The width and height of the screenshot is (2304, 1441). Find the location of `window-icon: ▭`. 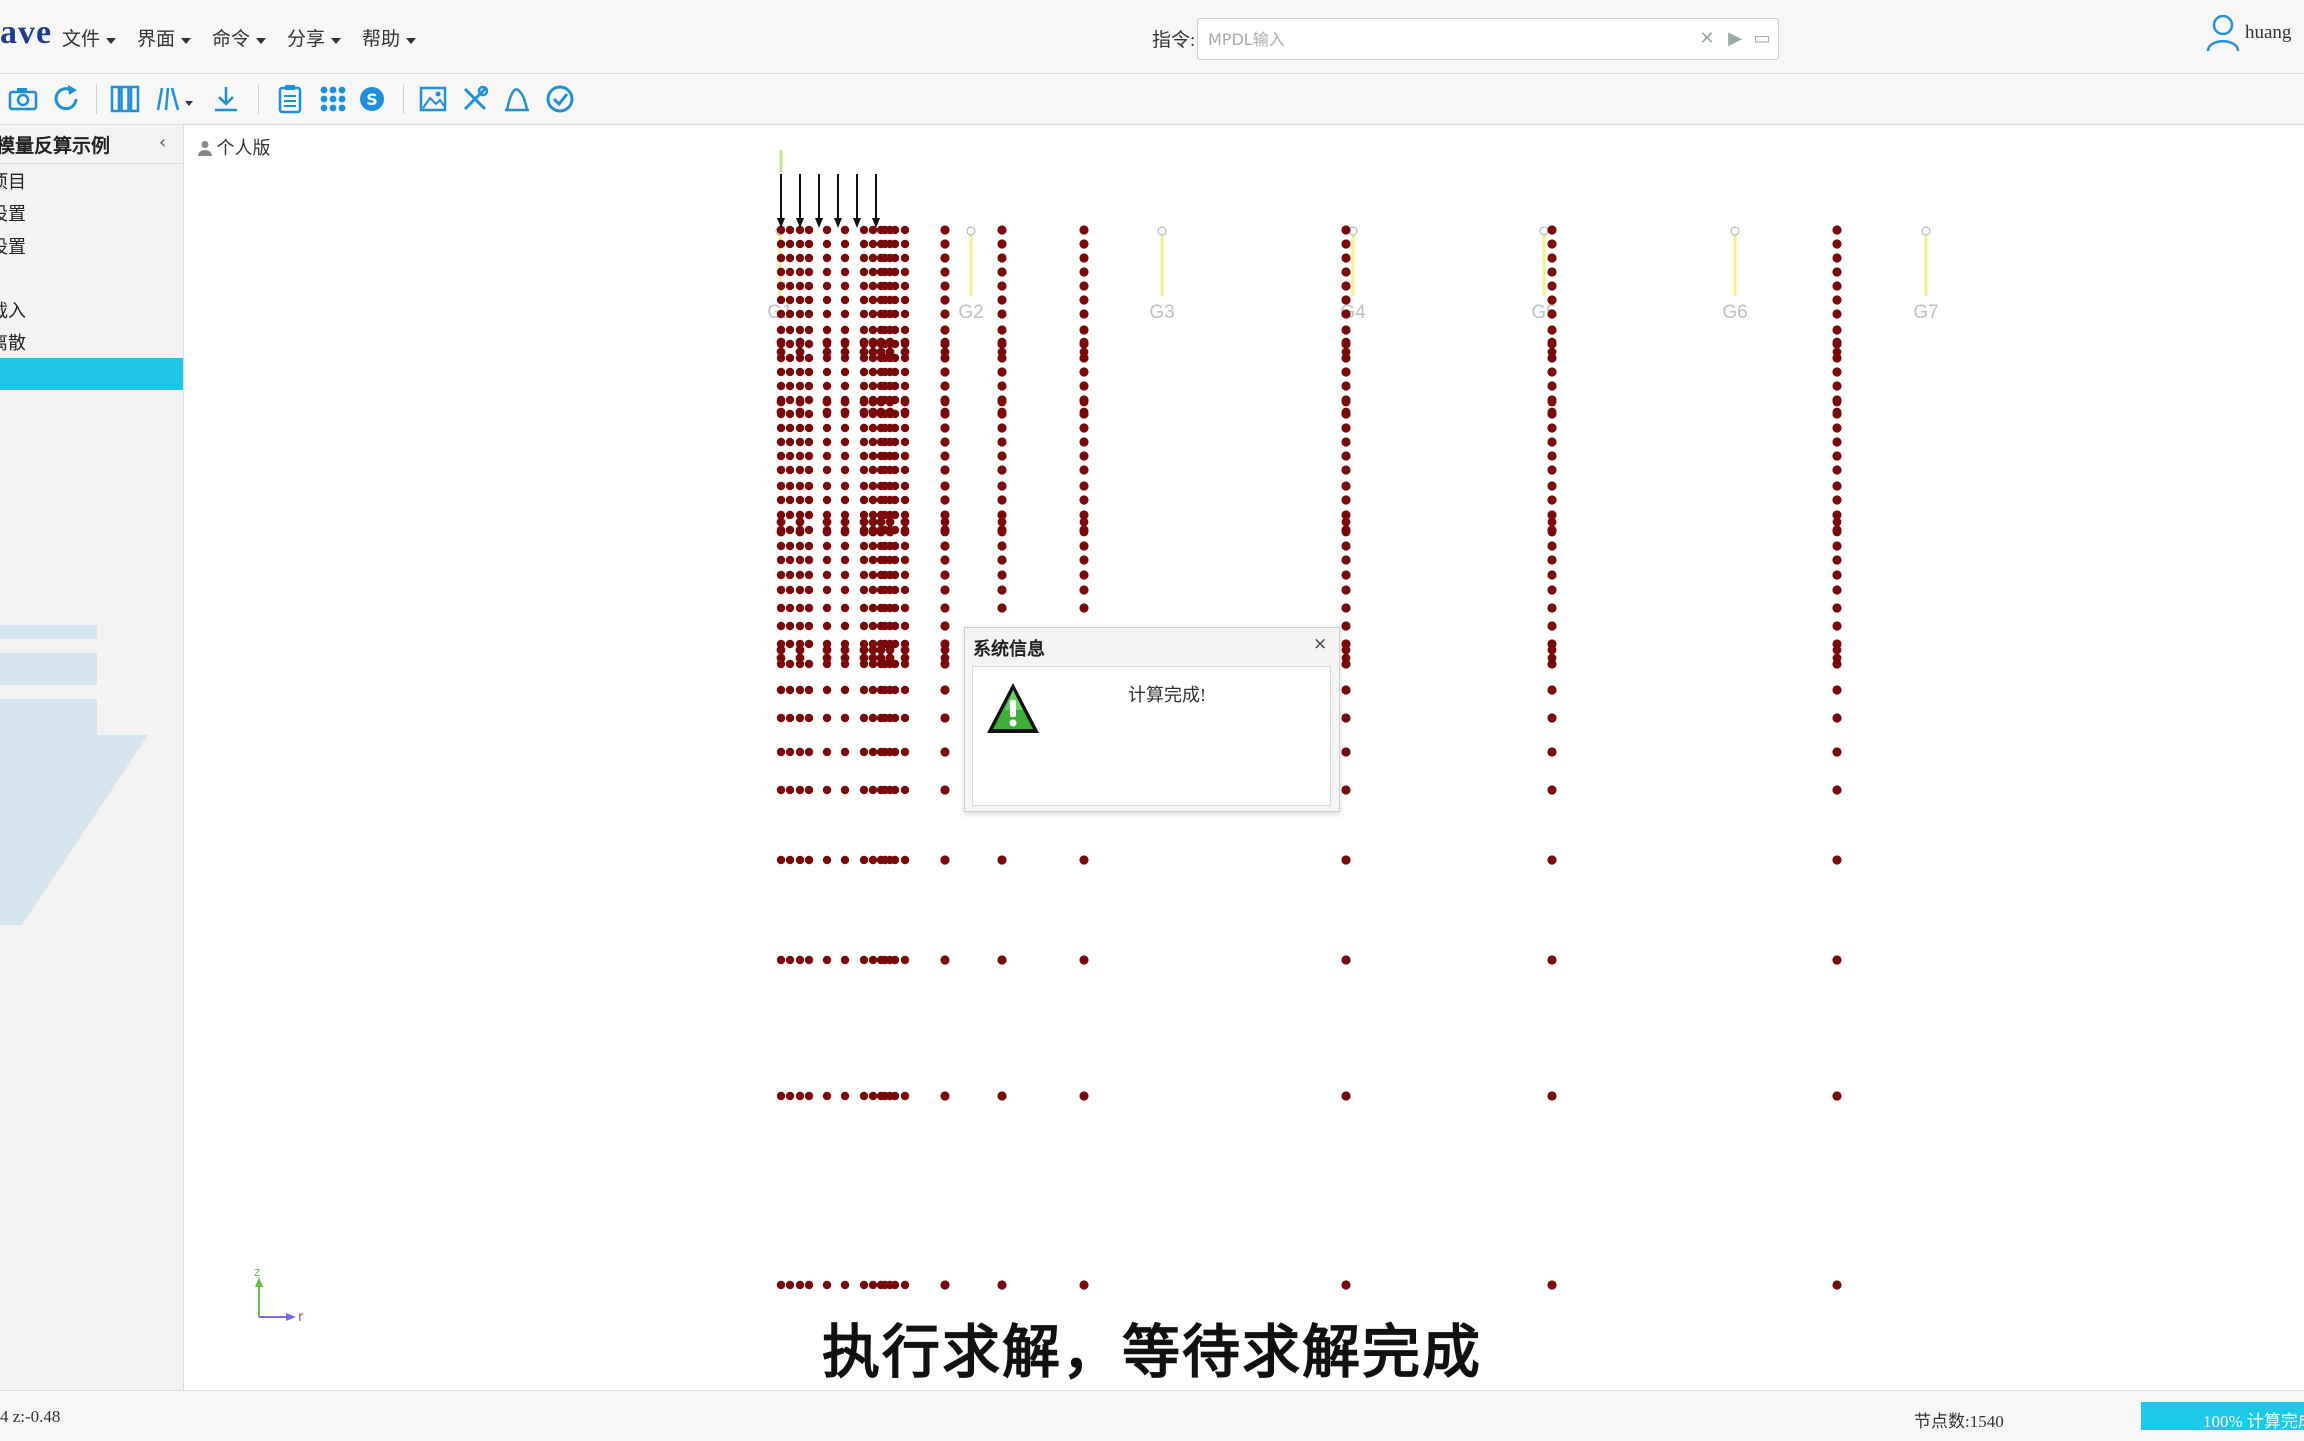

window-icon: ▭ is located at coordinates (1762, 39).